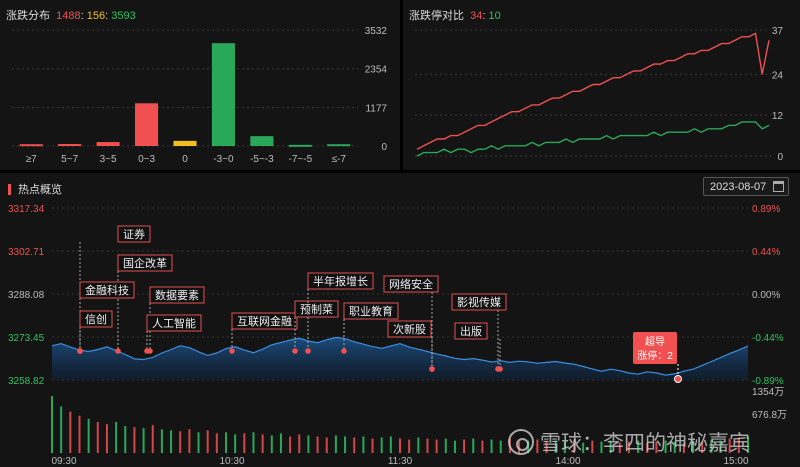 Image resolution: width=800 pixels, height=467 pixels. Describe the element at coordinates (301, 159) in the screenshot. I see `x-tick-label: -7~-5` at that location.